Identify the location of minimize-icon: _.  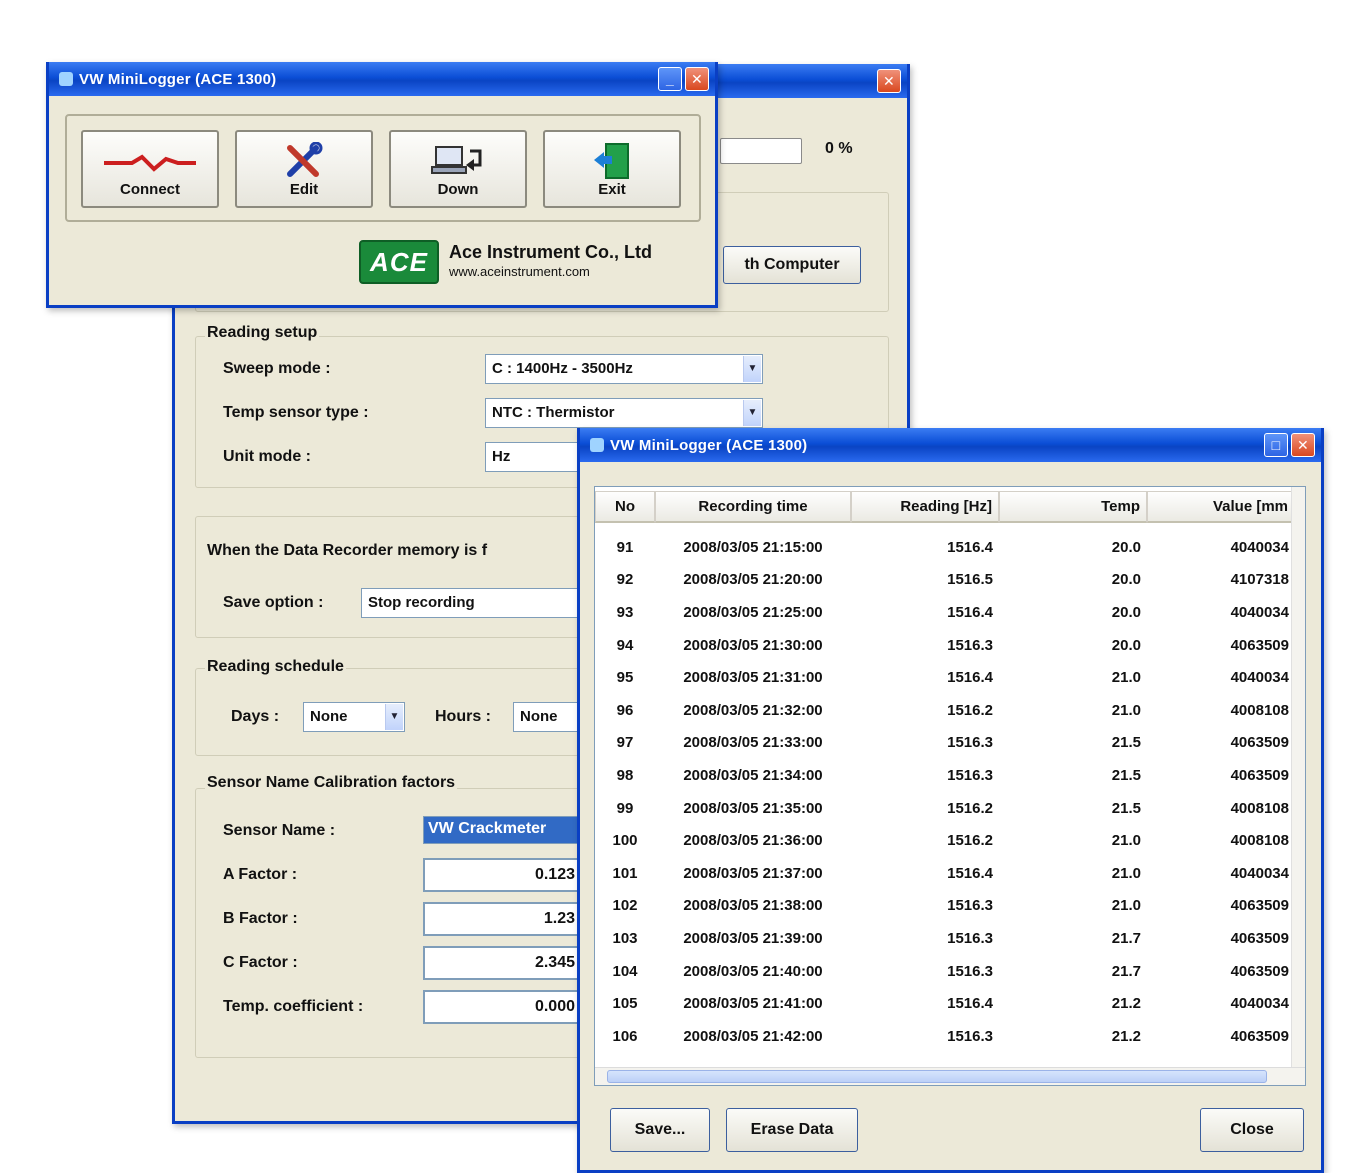
(670, 79).